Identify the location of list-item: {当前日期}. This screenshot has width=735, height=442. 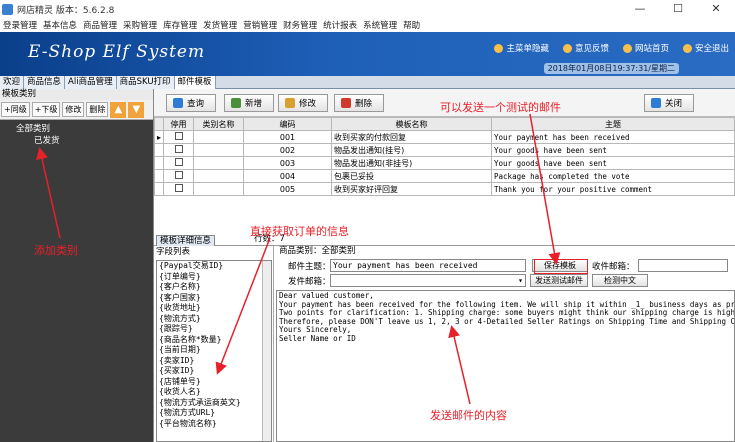
(214, 350).